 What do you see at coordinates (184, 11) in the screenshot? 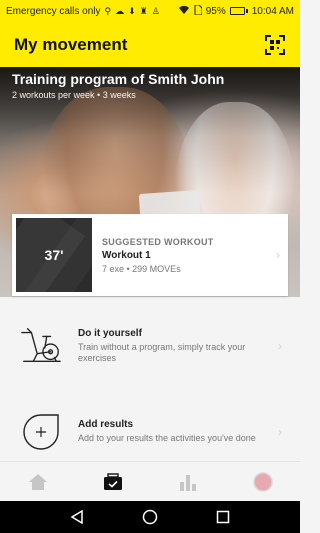
I see `wifi-icon` at bounding box center [184, 11].